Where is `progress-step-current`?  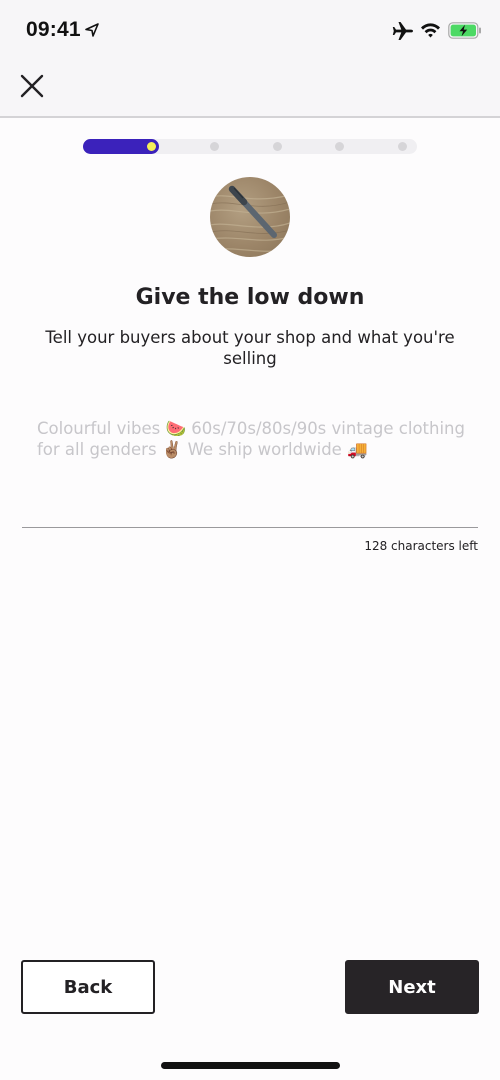
progress-step-current is located at coordinates (151, 146).